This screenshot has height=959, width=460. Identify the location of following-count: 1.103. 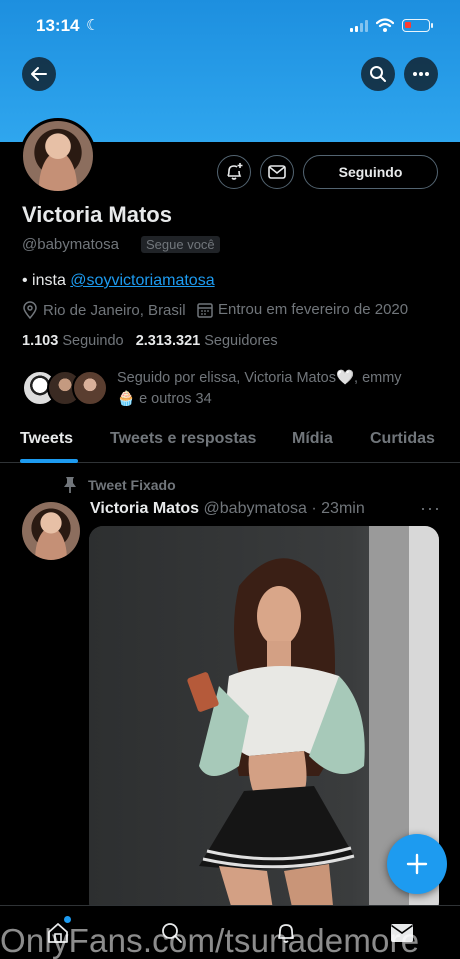
(40, 341).